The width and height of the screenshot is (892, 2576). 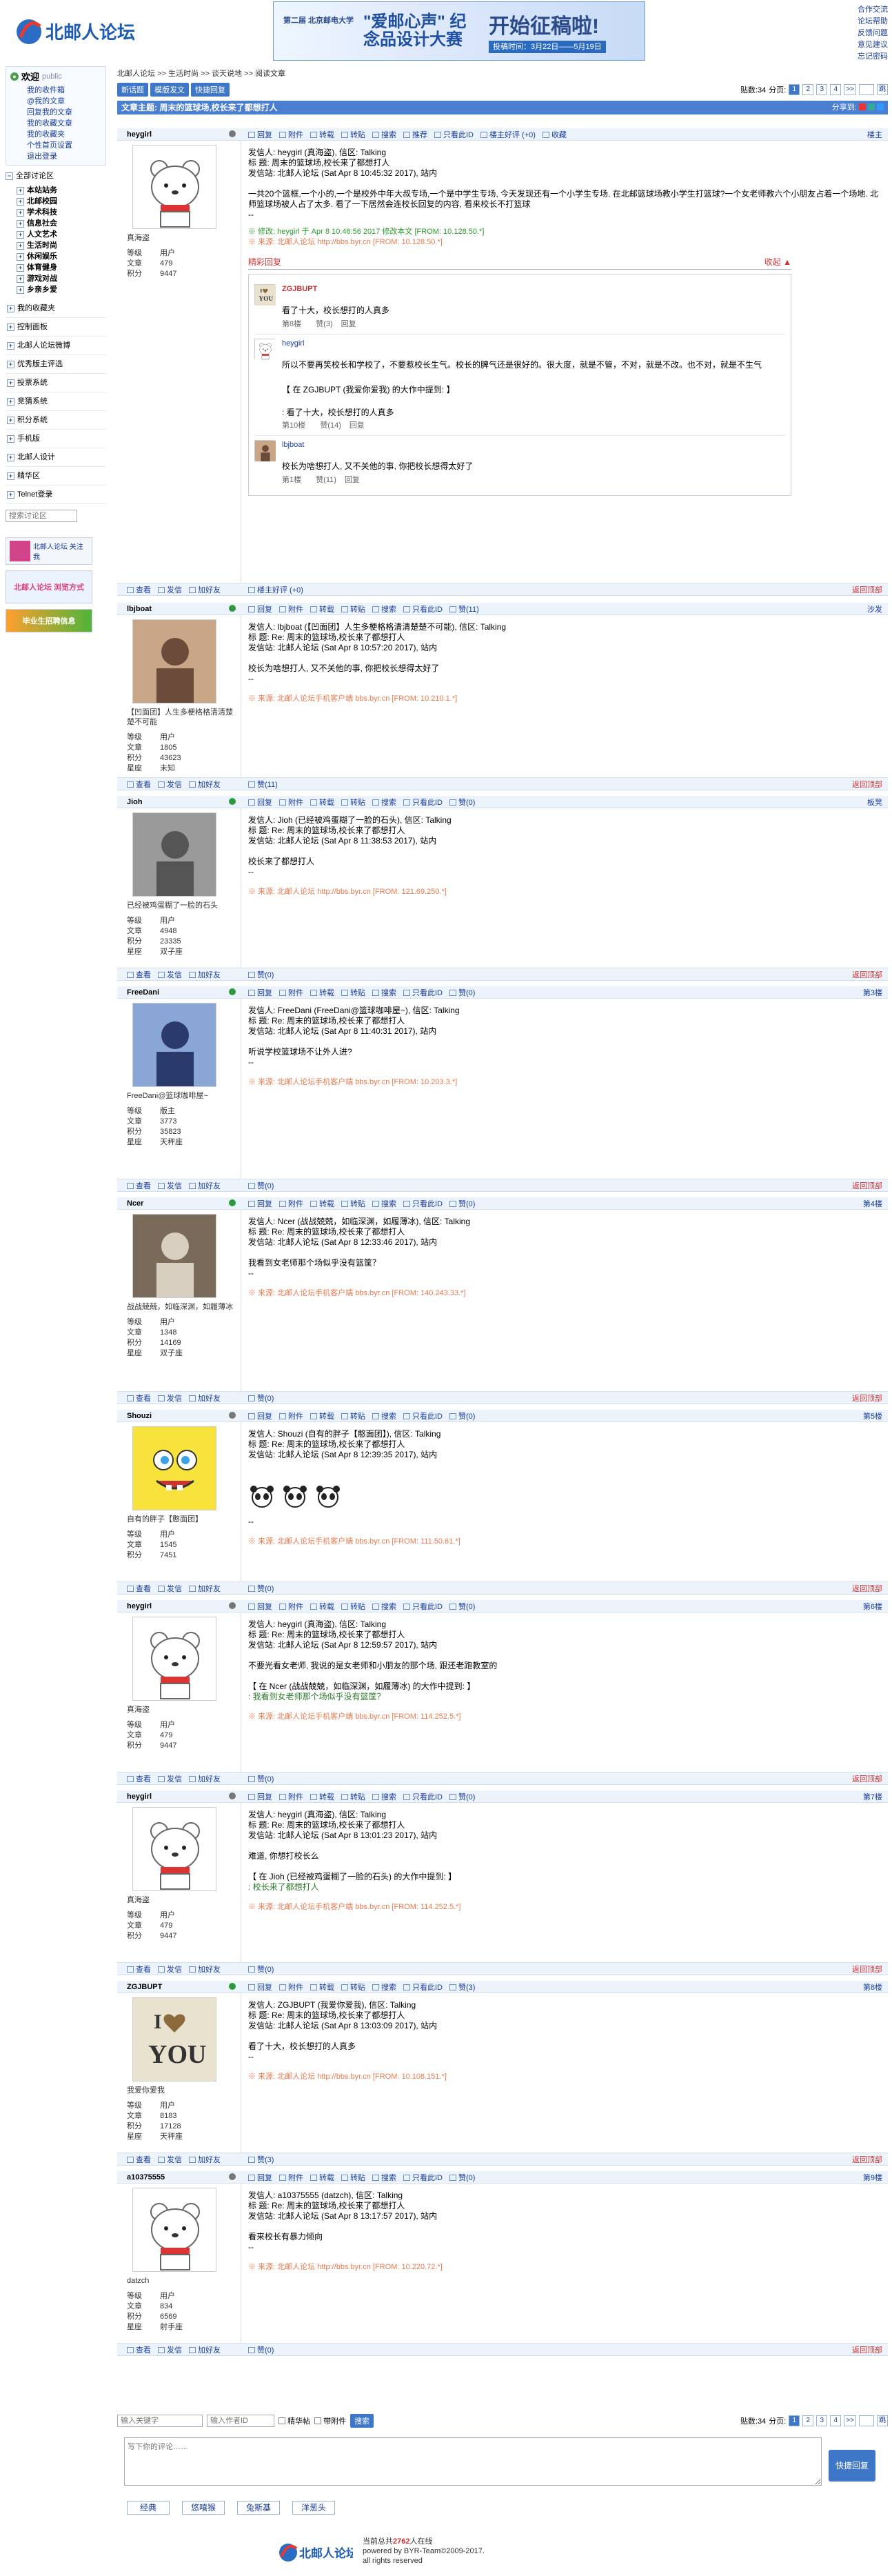 What do you see at coordinates (862, 106) in the screenshot?
I see `weibo-share-icon` at bounding box center [862, 106].